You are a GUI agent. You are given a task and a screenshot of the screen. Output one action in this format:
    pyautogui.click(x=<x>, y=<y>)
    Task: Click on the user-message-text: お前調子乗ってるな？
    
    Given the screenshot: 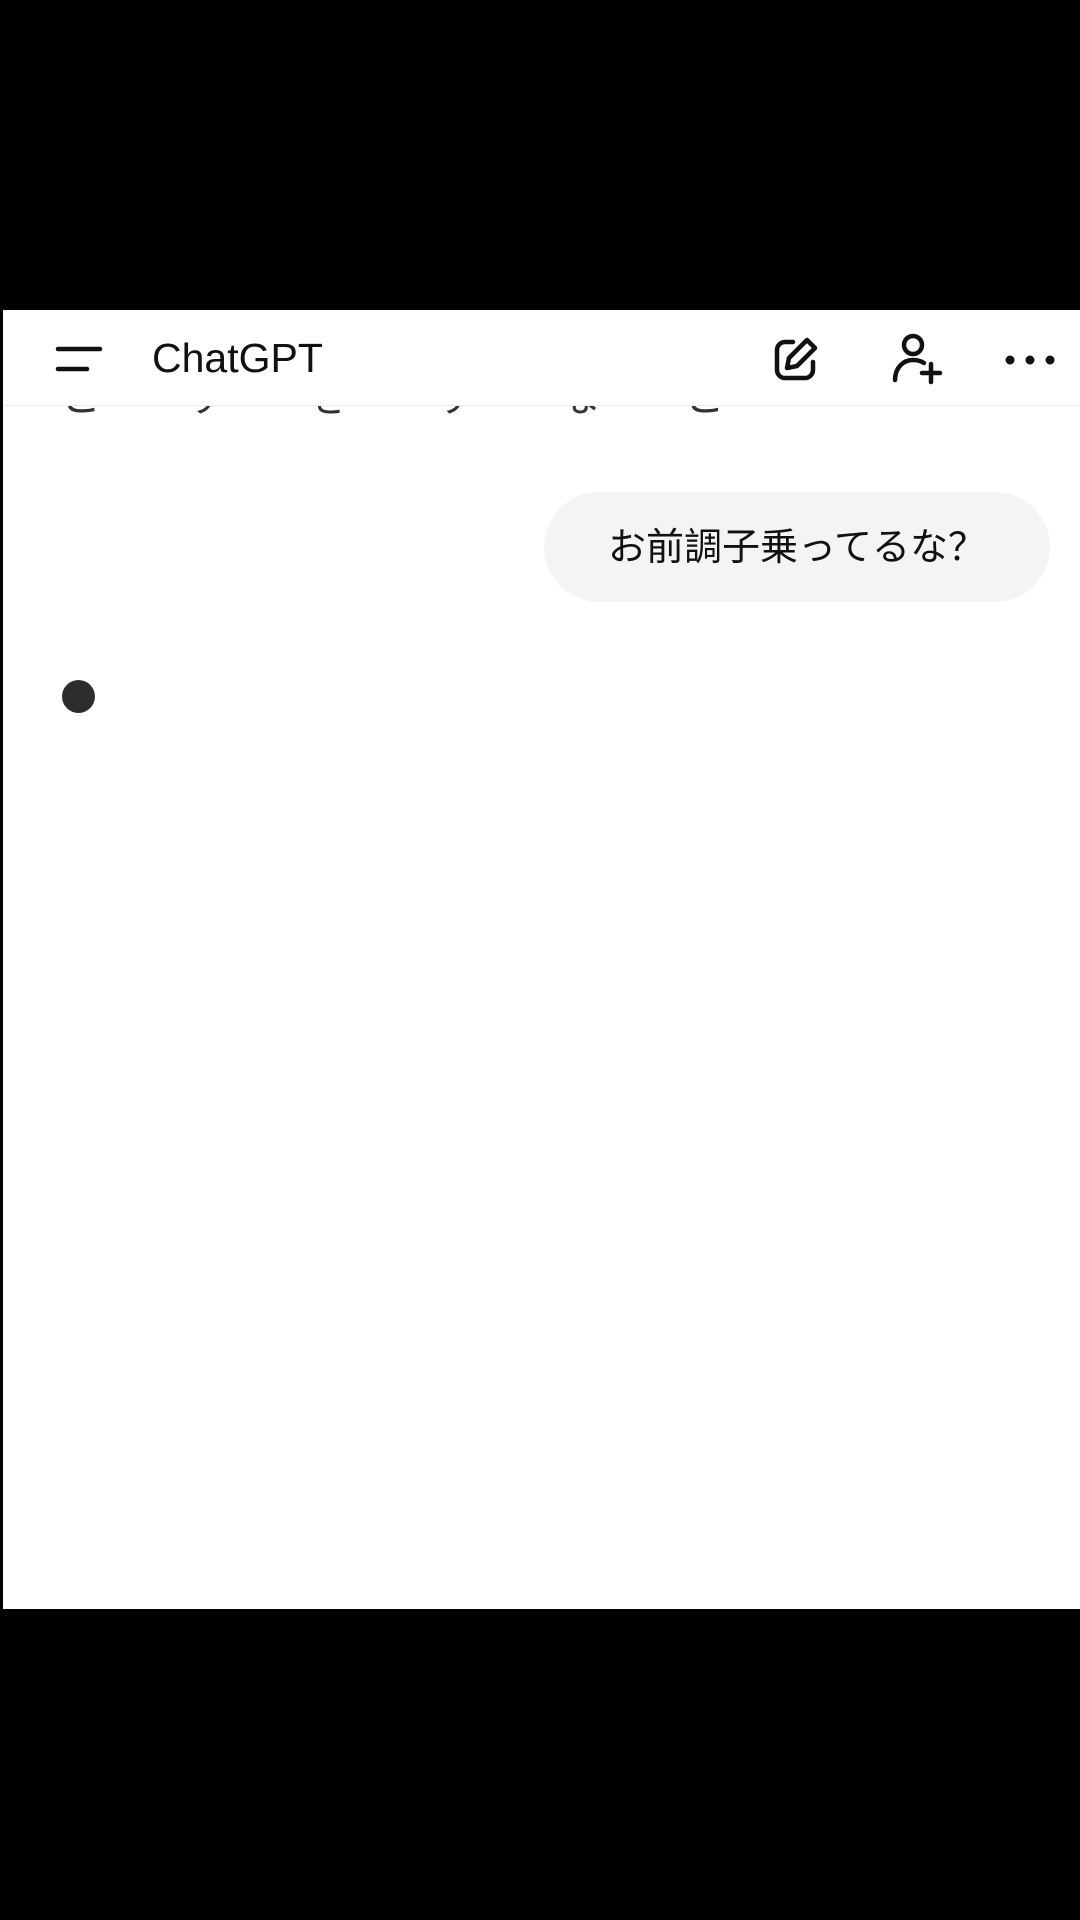 What is the action you would take?
    pyautogui.click(x=797, y=547)
    